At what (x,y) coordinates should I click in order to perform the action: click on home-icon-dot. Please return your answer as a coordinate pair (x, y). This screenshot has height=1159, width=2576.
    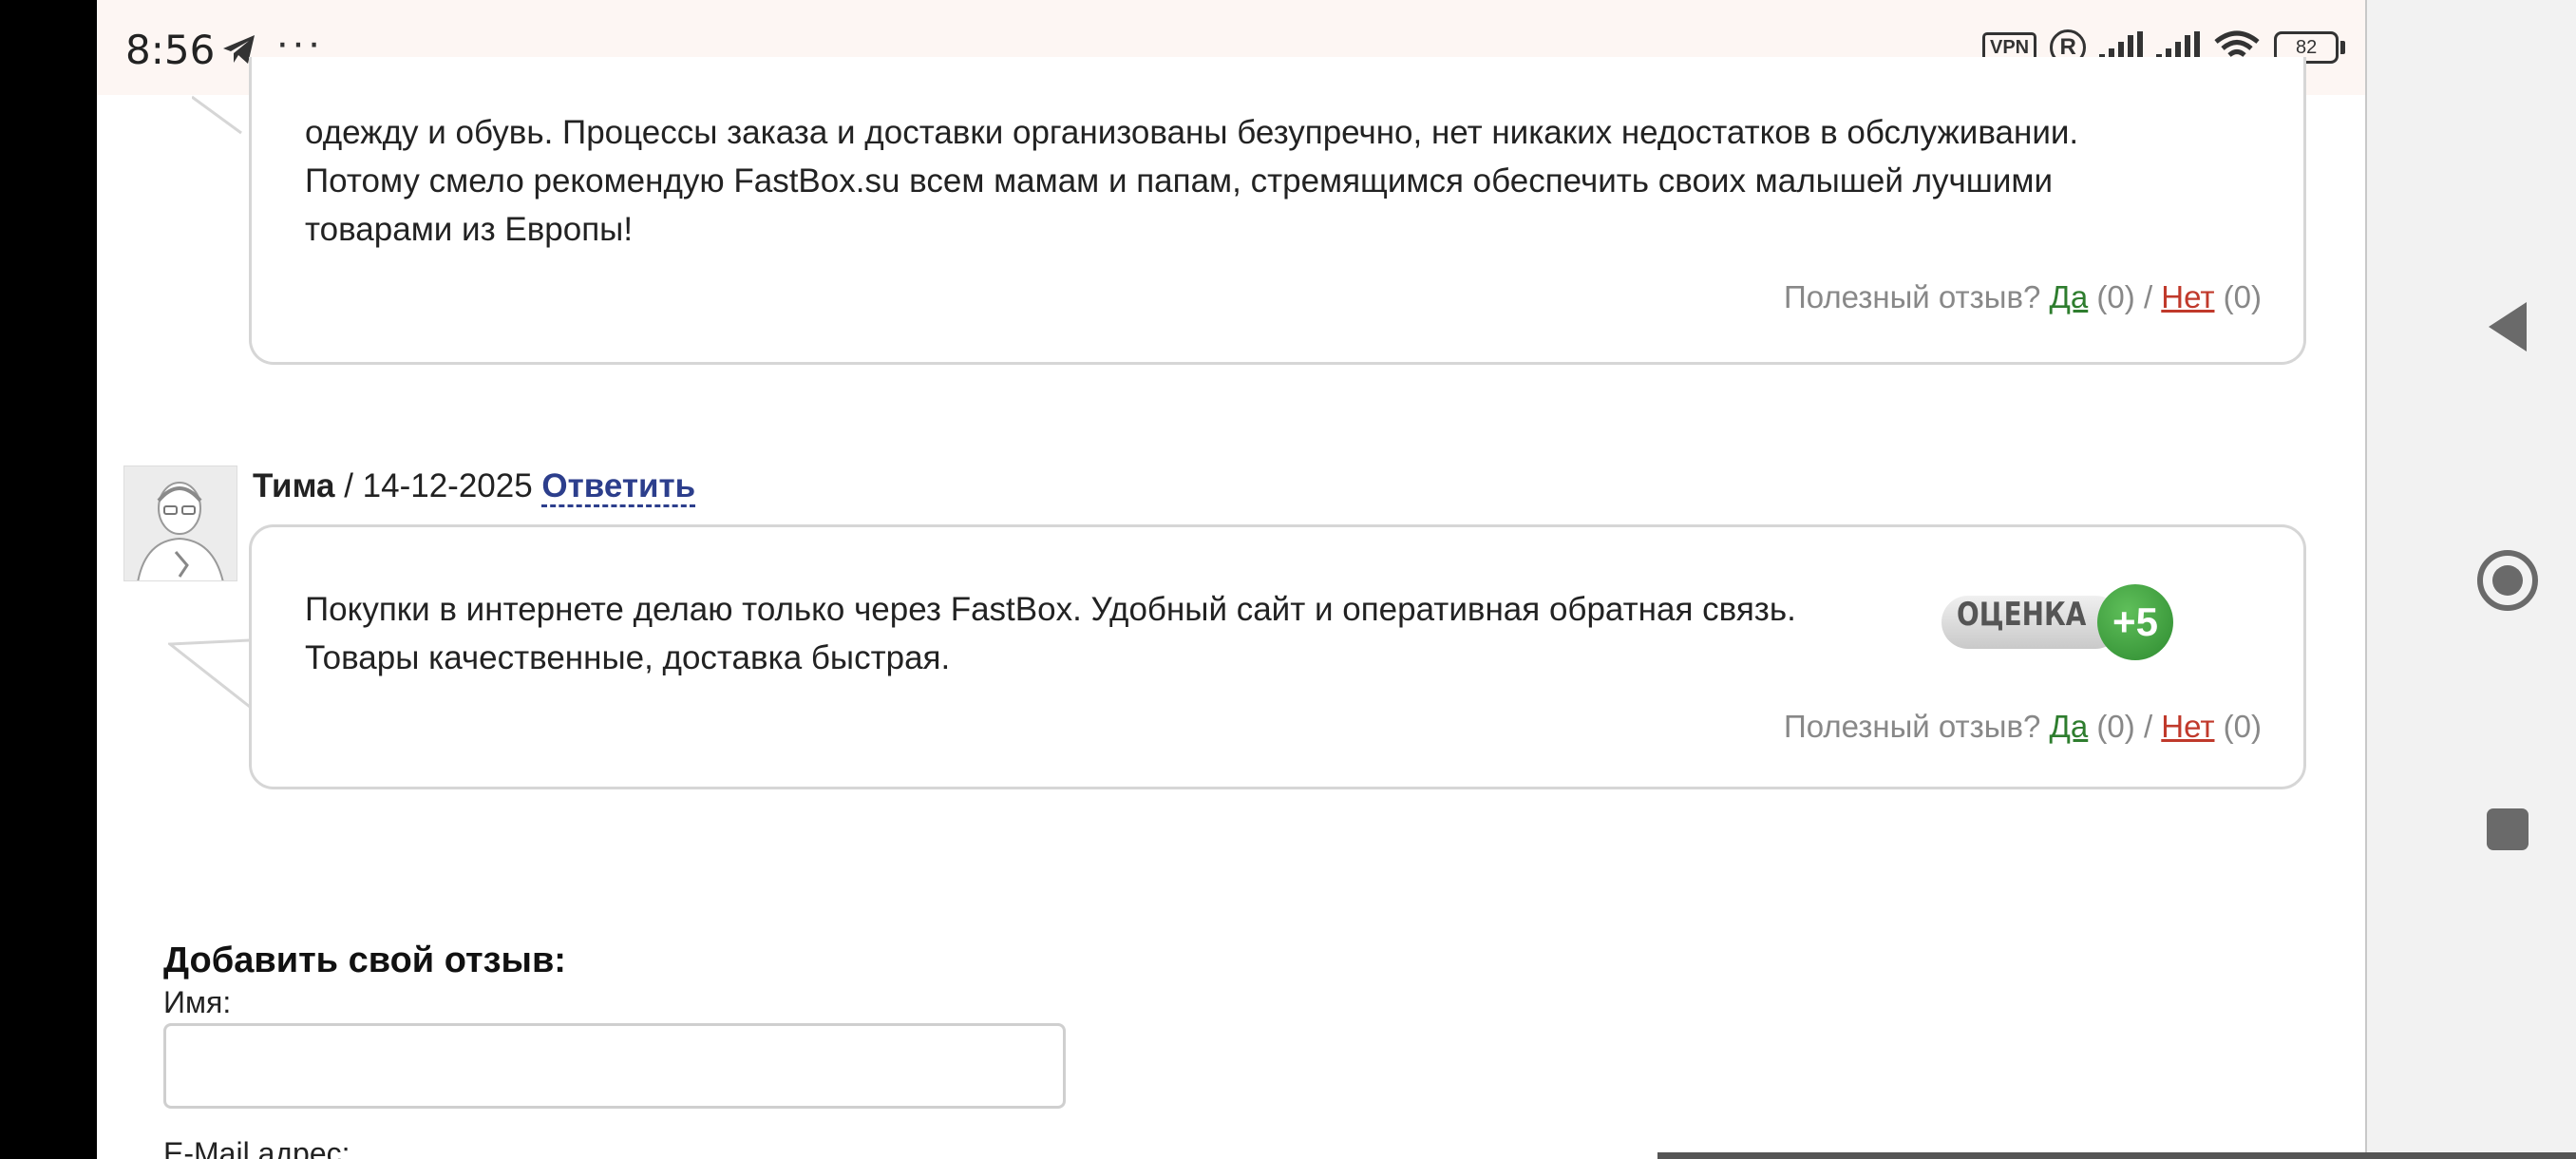
    Looking at the image, I should click on (2507, 580).